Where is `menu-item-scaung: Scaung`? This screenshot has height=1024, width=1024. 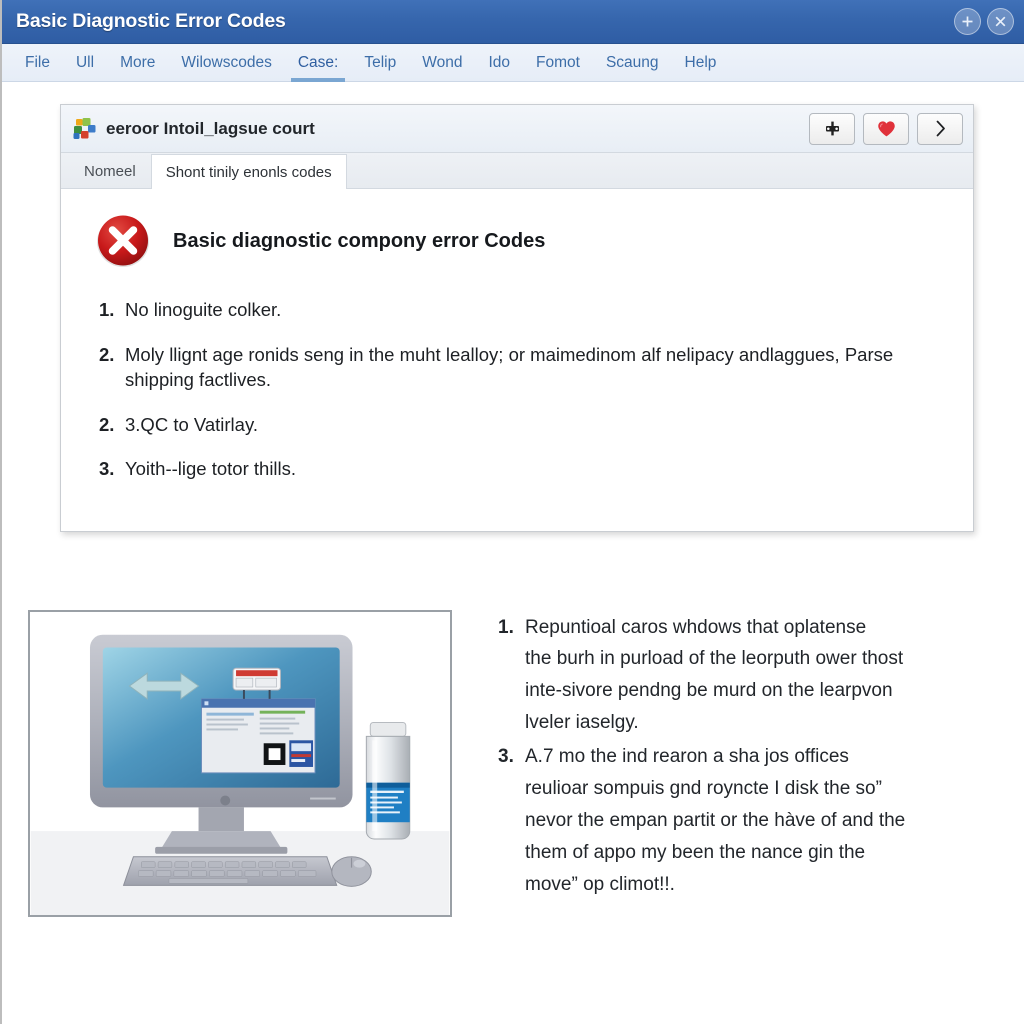
menu-item-scaung: Scaung is located at coordinates (632, 62).